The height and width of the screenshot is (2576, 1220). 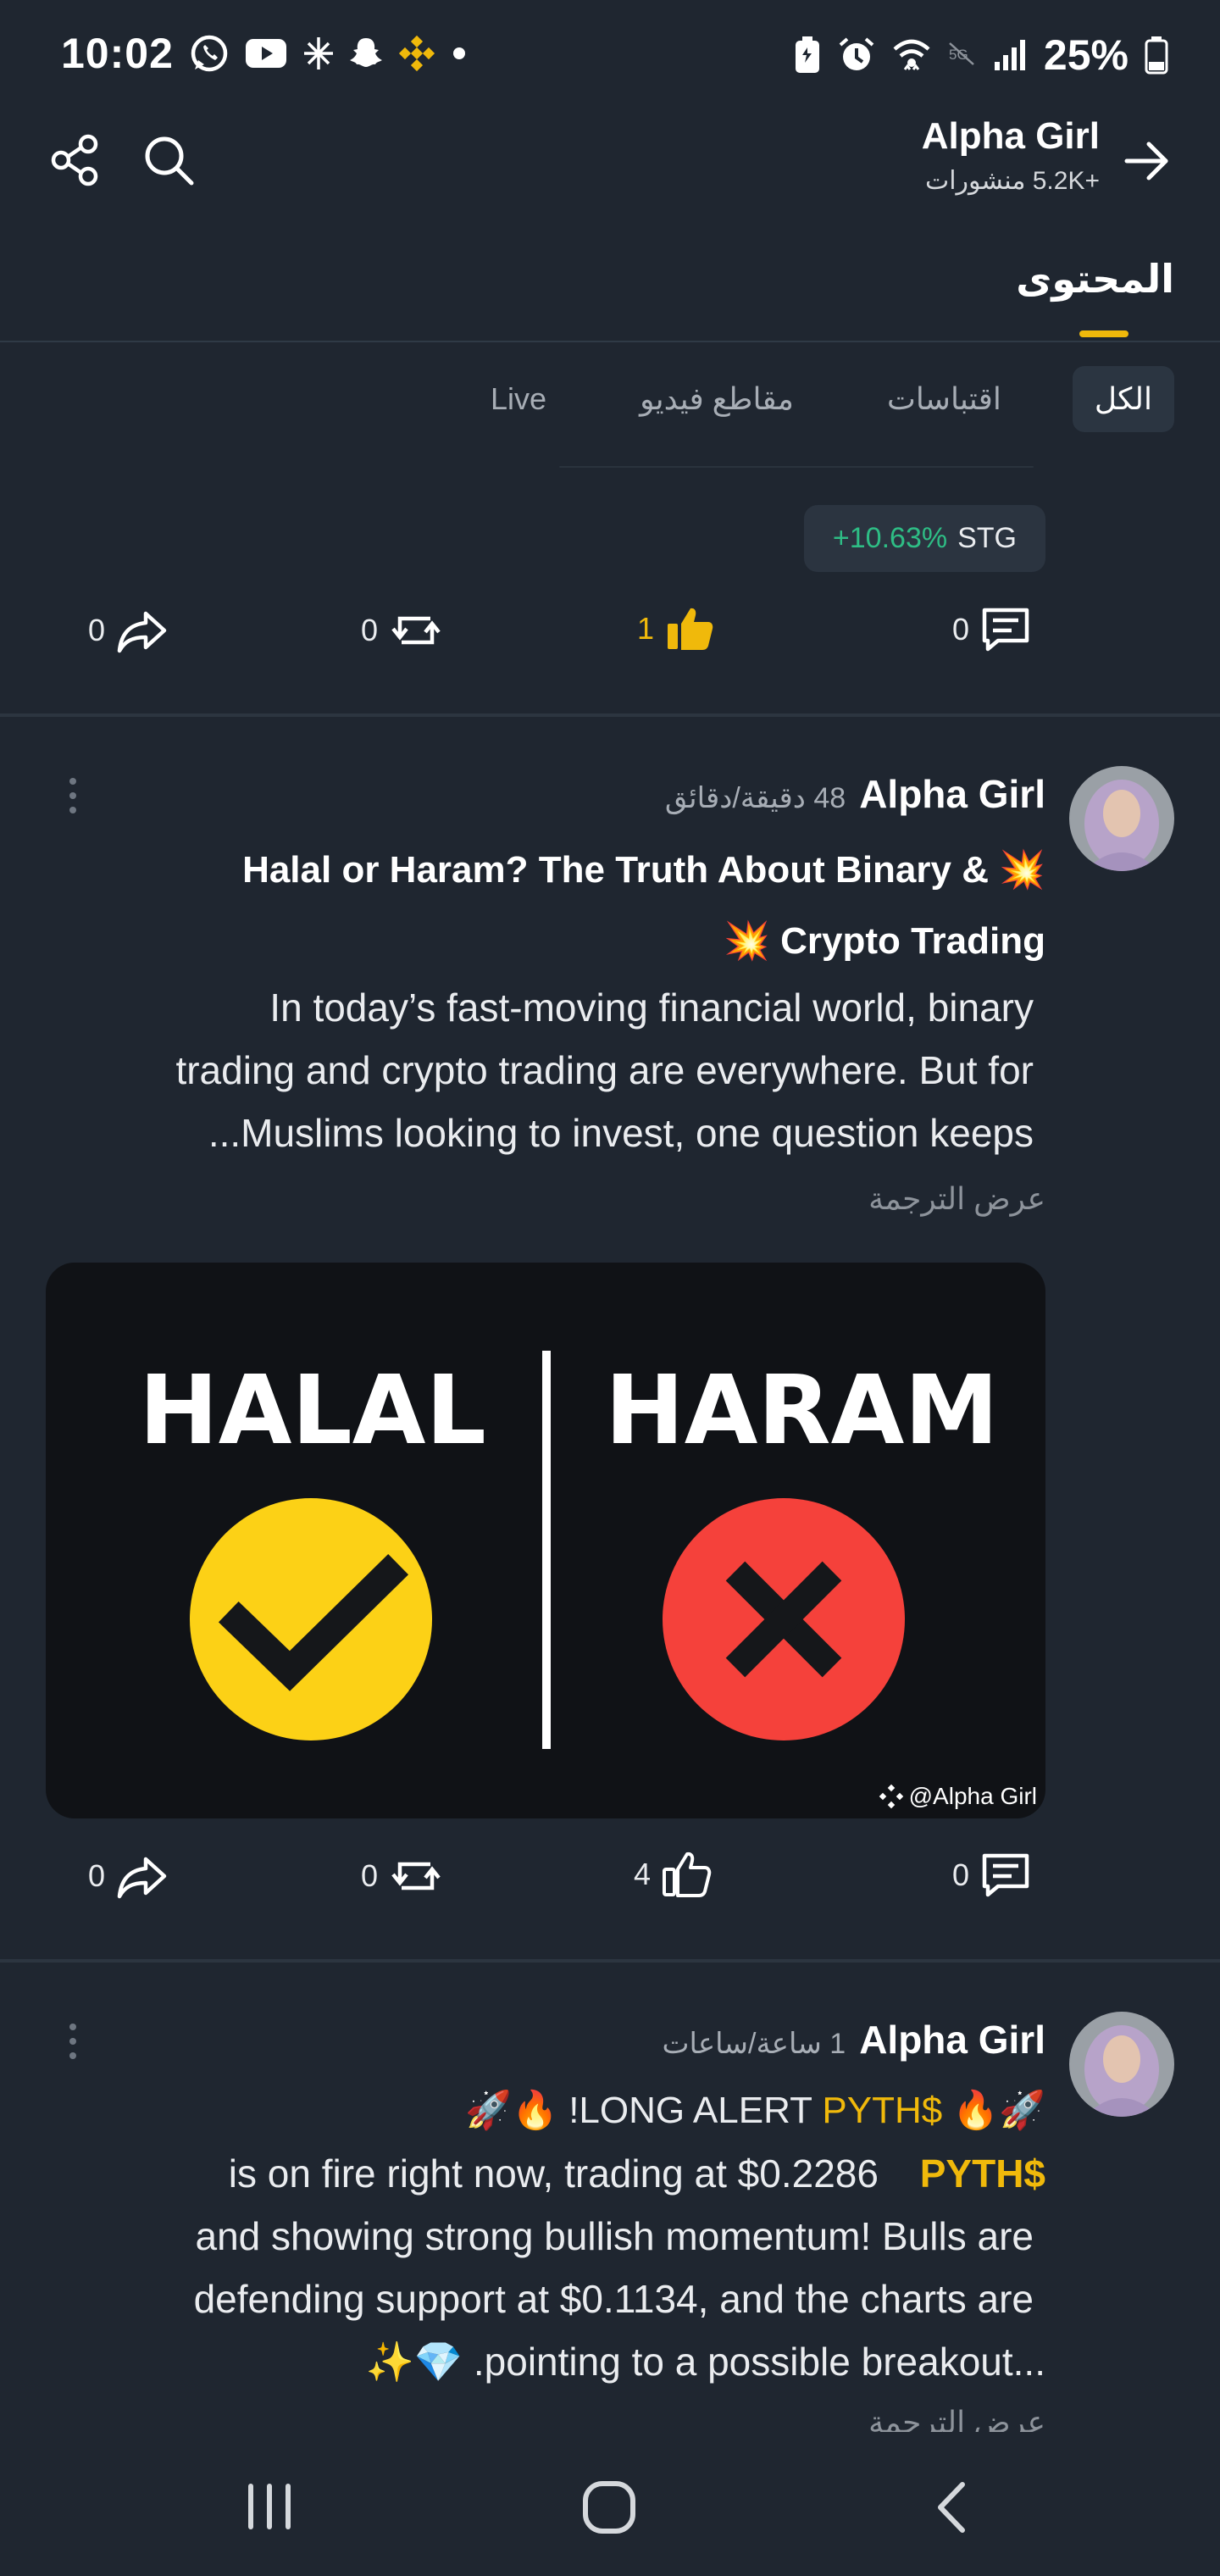 I want to click on like-button: 1, so click(x=676, y=628).